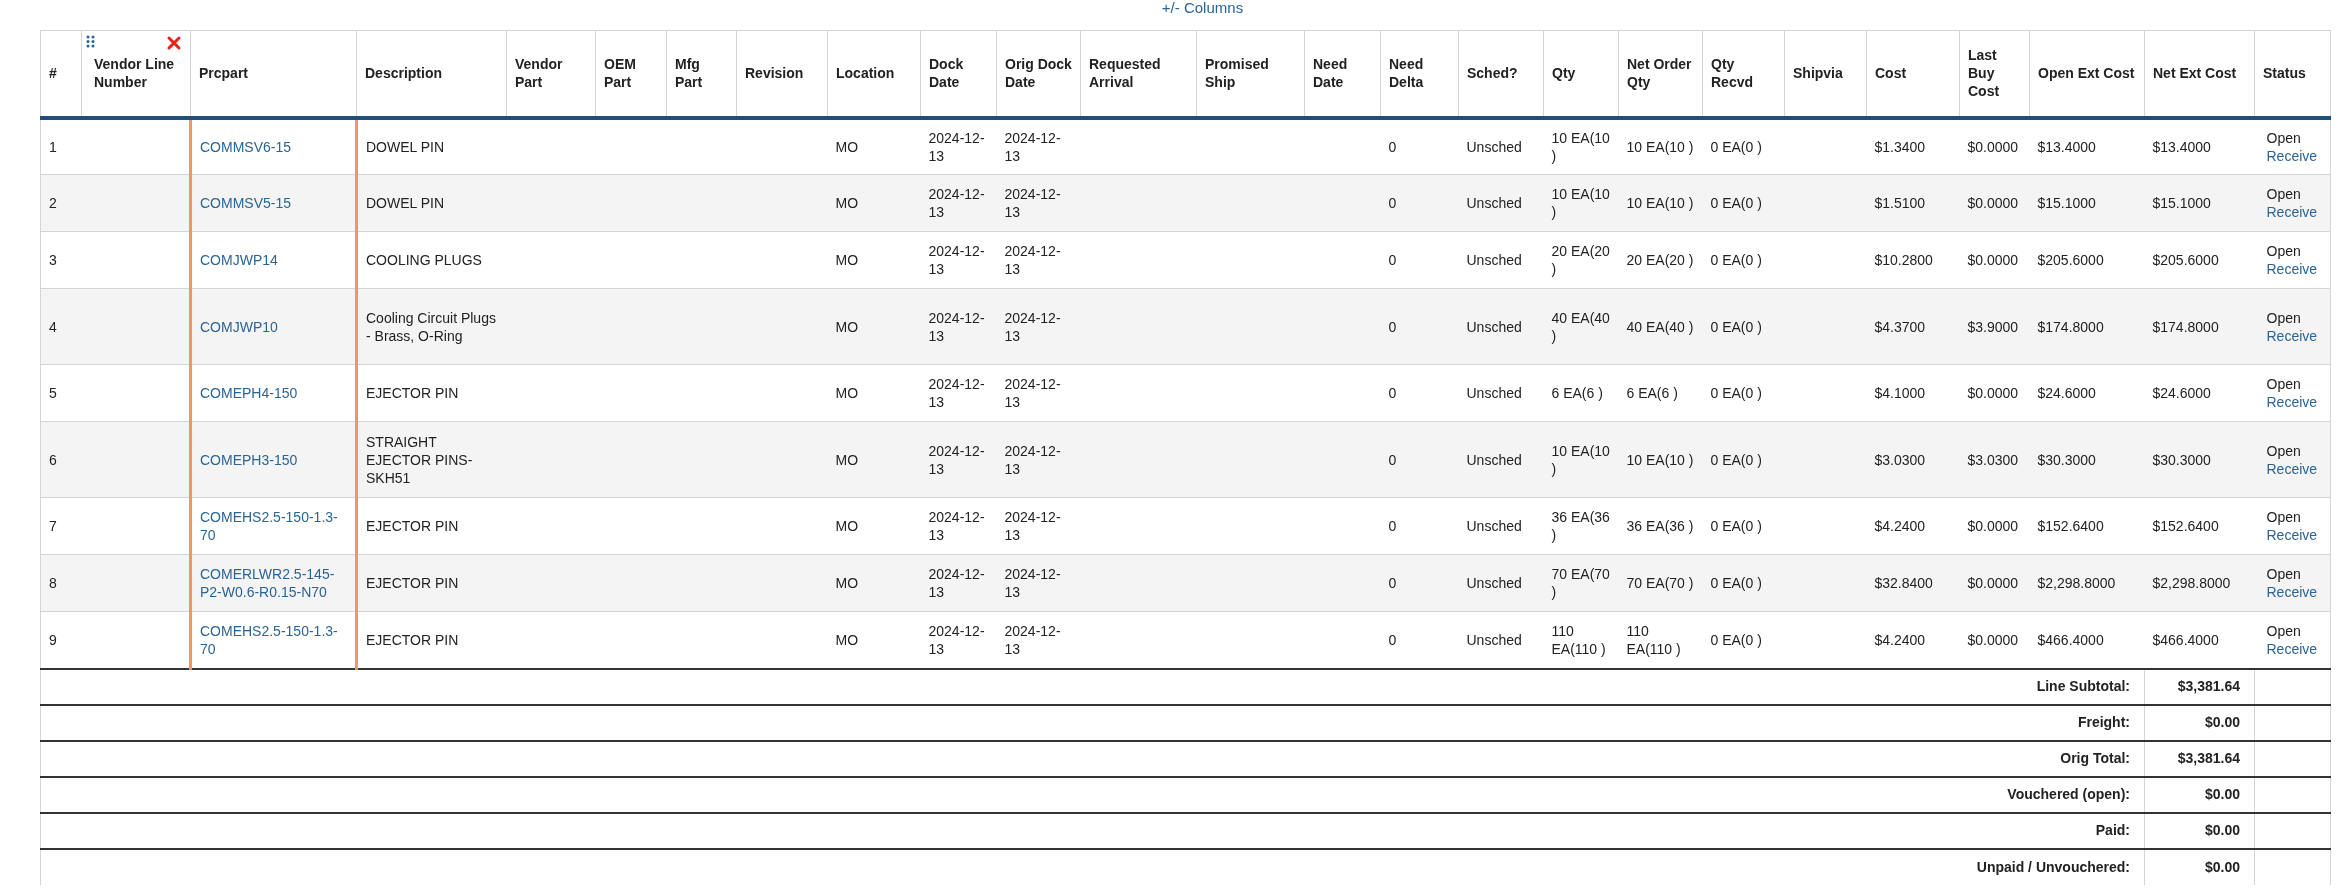  I want to click on column-header: #, so click(61, 74).